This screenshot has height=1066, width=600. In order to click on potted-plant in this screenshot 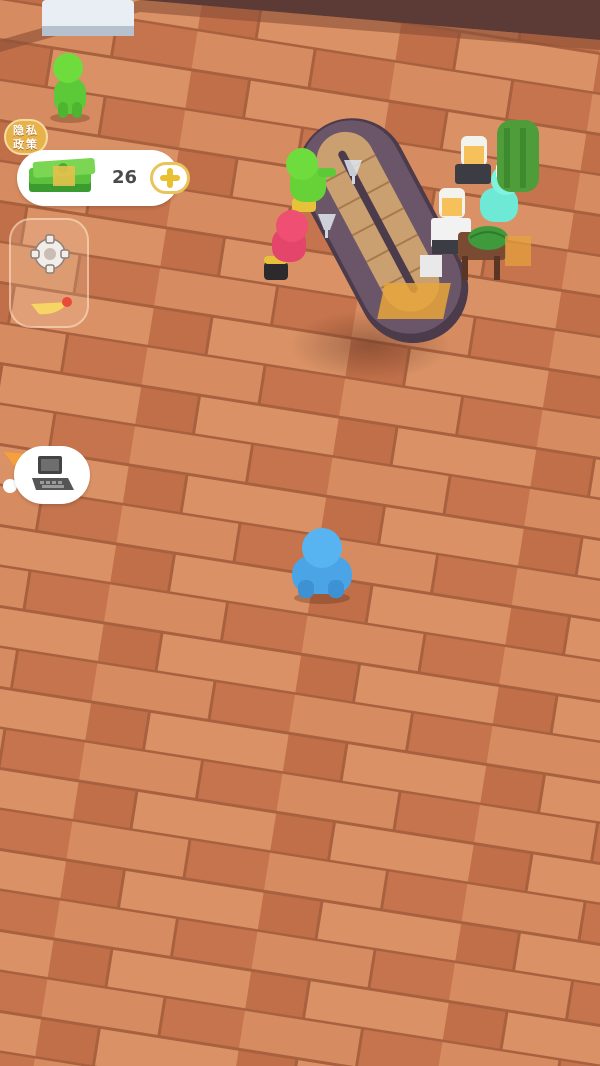, I will do `click(518, 156)`.